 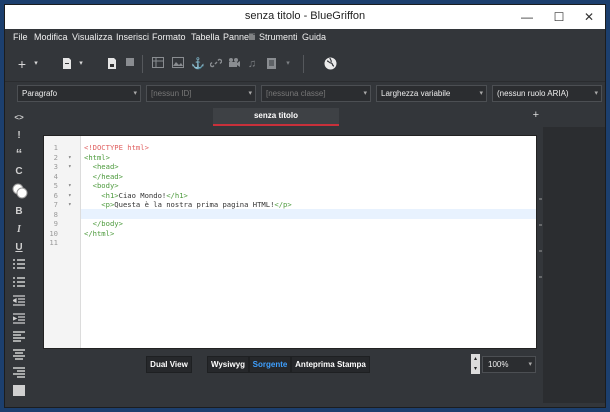 I want to click on line-number: 1, so click(x=55, y=147).